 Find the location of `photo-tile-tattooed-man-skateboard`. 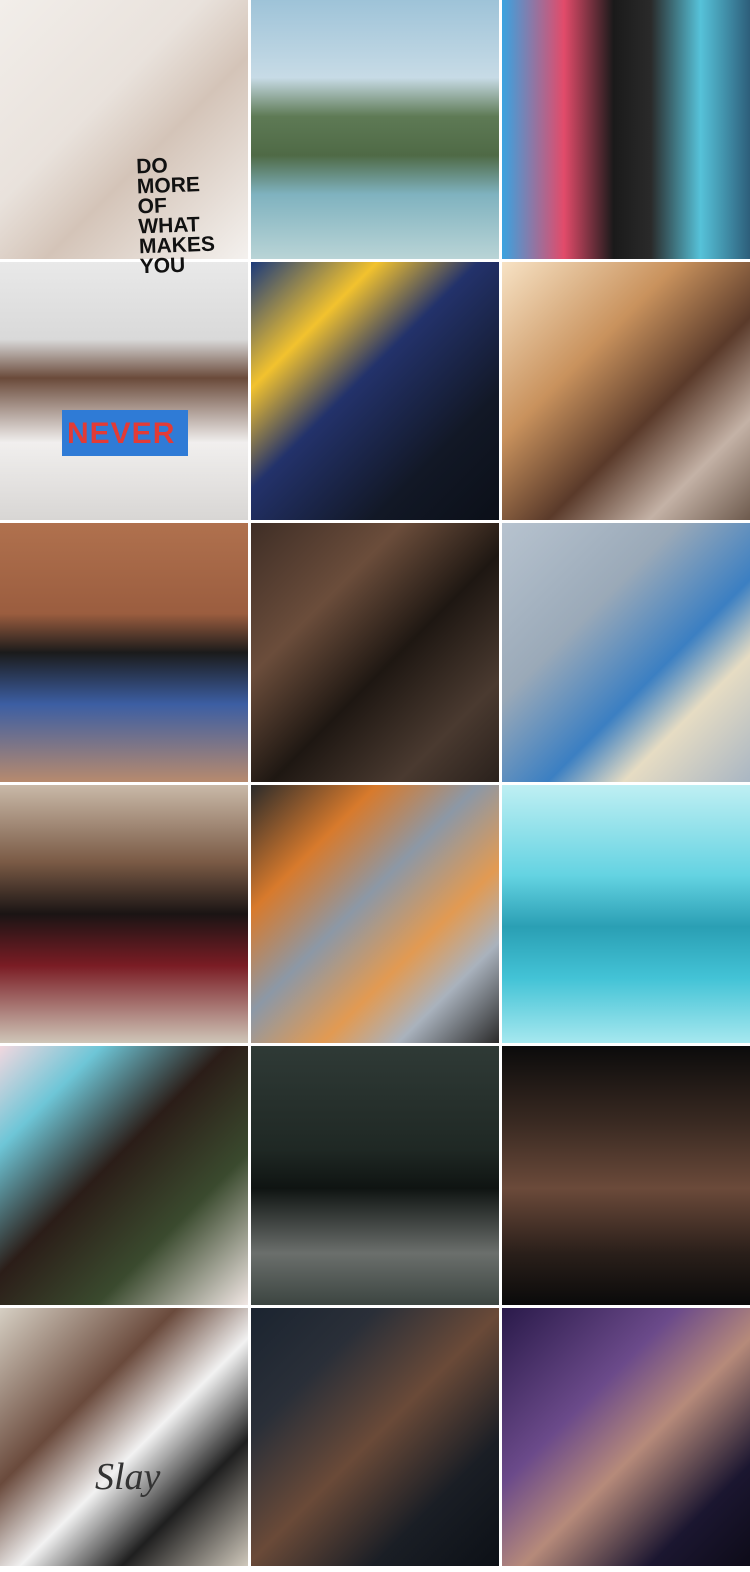

photo-tile-tattooed-man-skateboard is located at coordinates (626, 1175).